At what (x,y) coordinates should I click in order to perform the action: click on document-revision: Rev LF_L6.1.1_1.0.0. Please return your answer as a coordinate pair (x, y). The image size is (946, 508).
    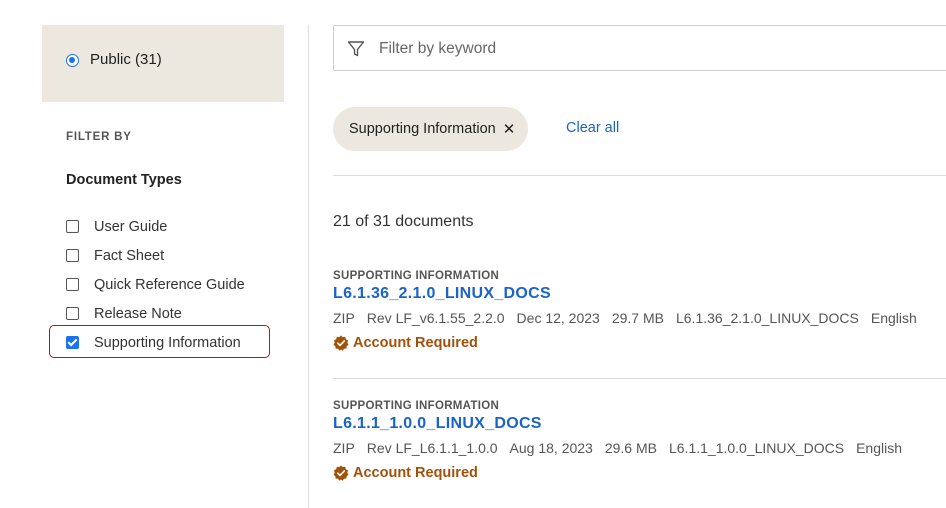
    Looking at the image, I should click on (432, 448).